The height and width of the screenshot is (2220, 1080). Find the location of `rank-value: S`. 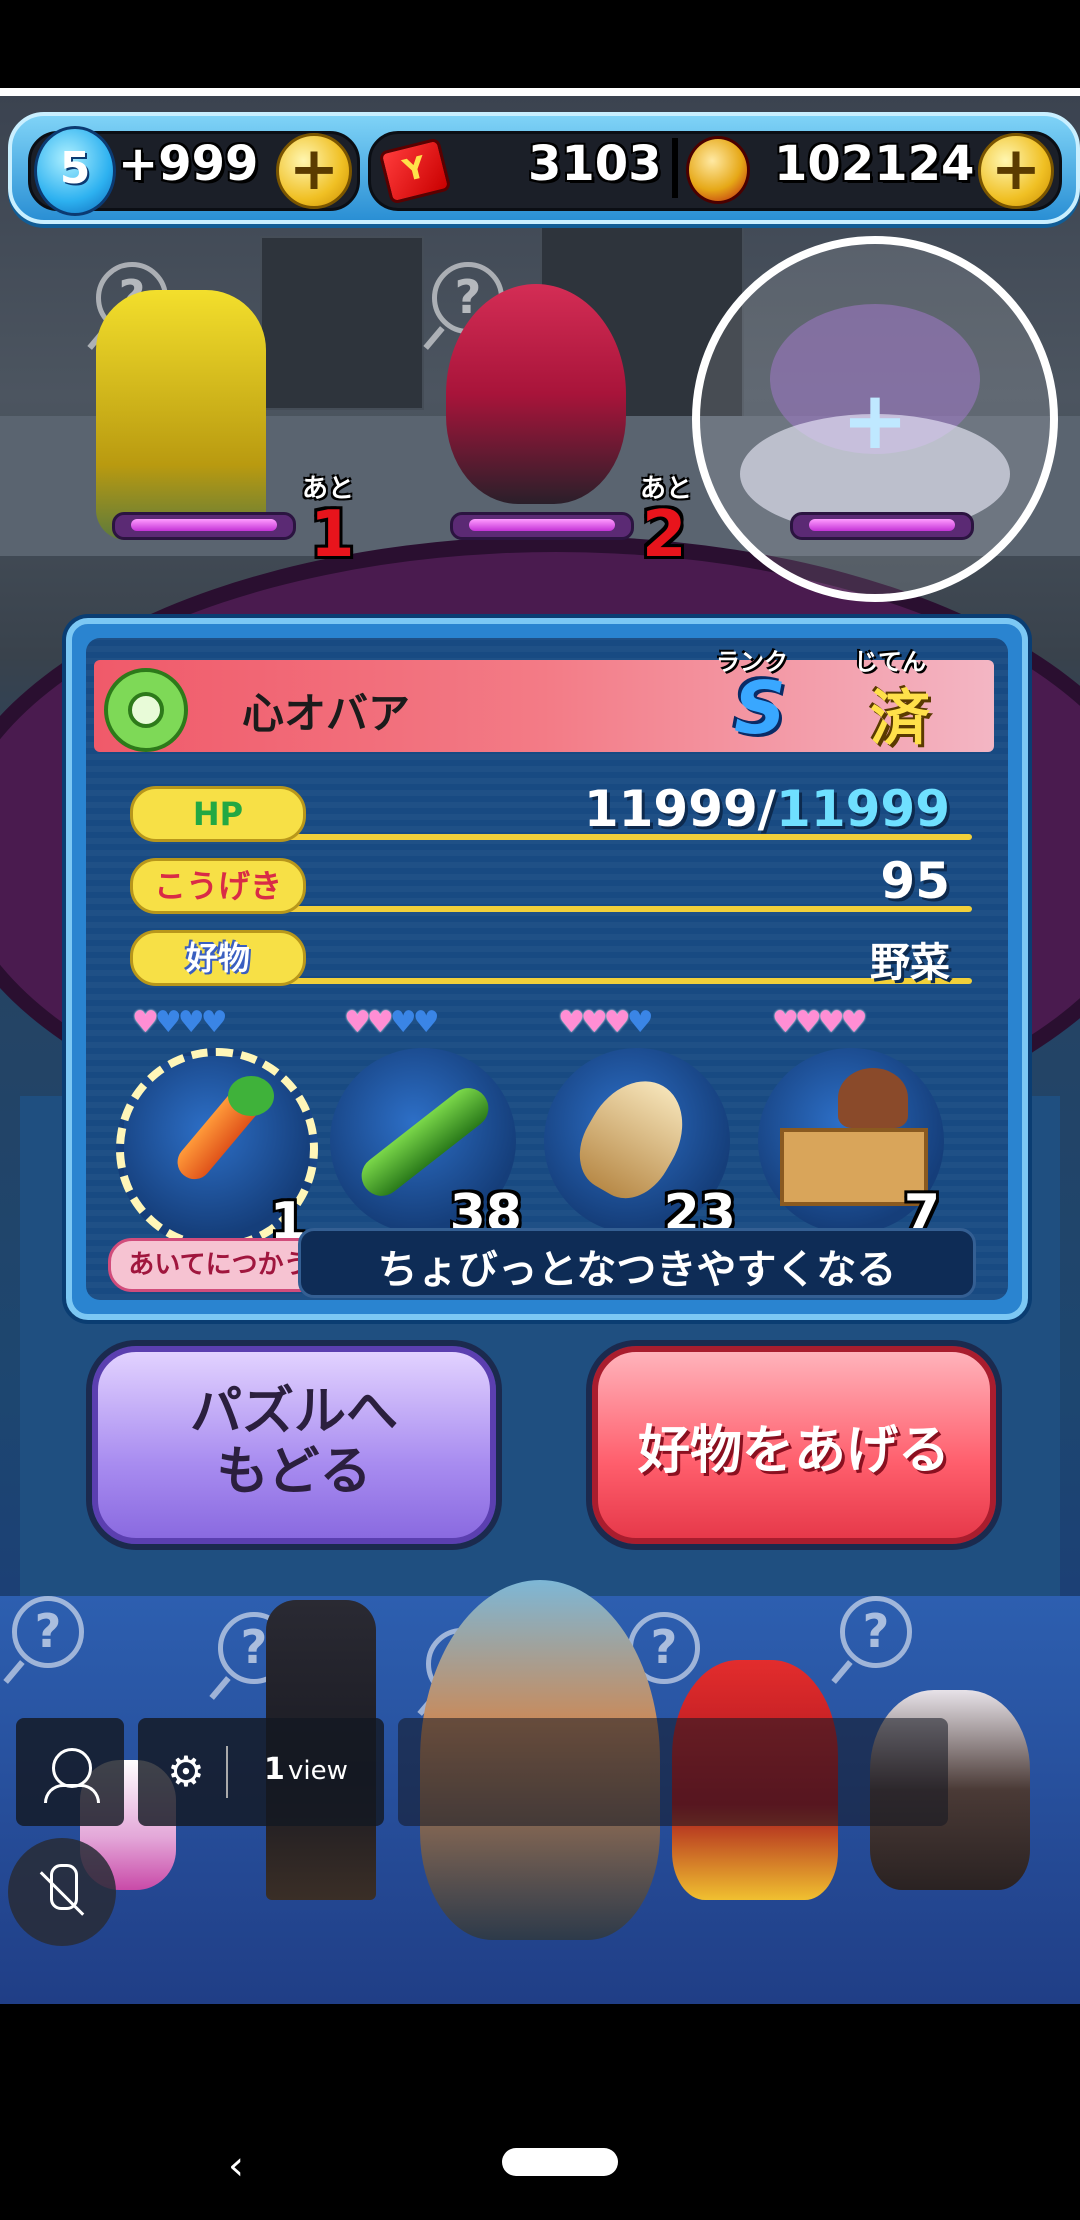

rank-value: S is located at coordinates (760, 708).